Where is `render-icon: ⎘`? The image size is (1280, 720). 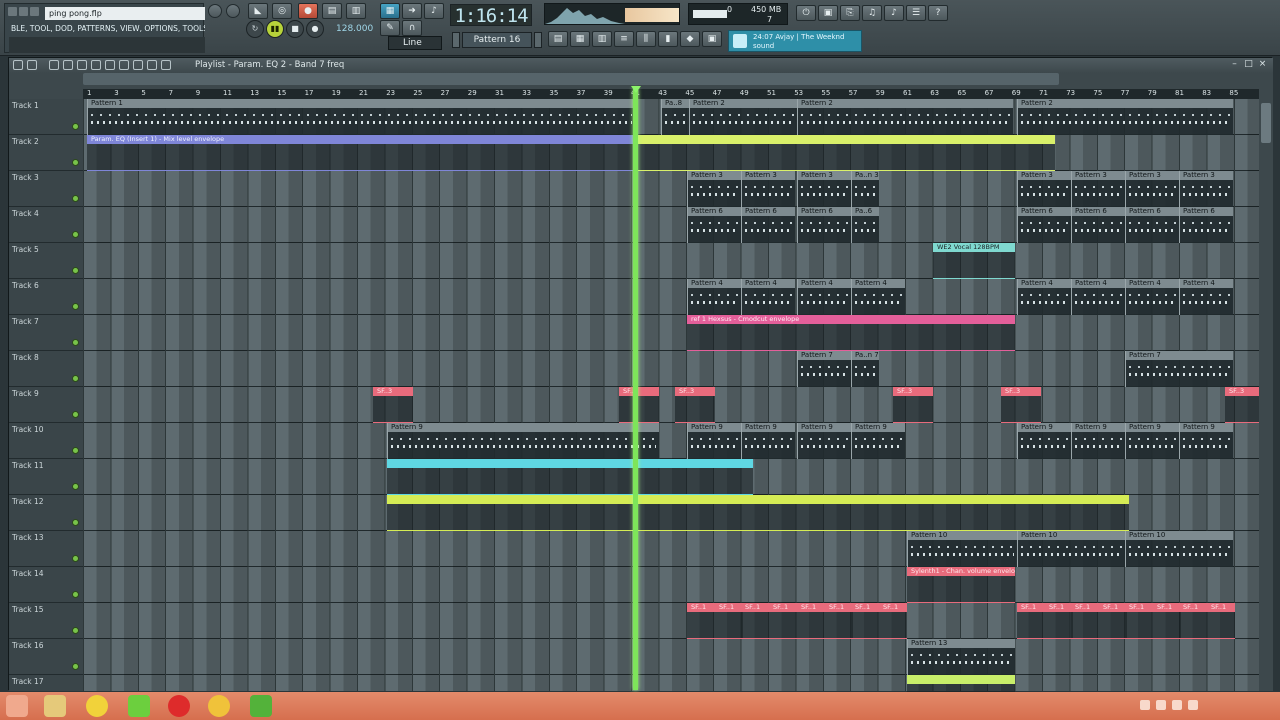
render-icon: ⎘ is located at coordinates (850, 13).